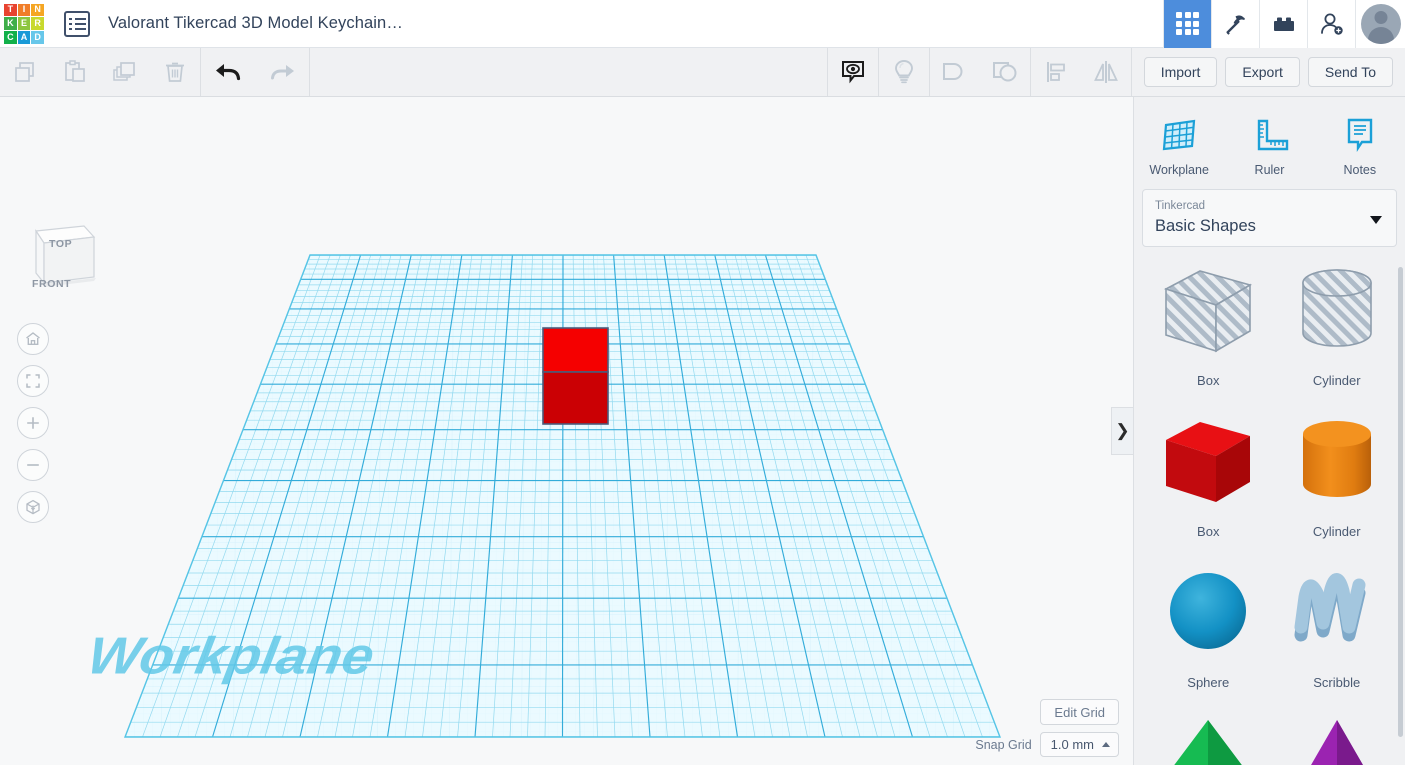 This screenshot has width=1405, height=765. What do you see at coordinates (1235, 24) in the screenshot?
I see `pickaxe-icon` at bounding box center [1235, 24].